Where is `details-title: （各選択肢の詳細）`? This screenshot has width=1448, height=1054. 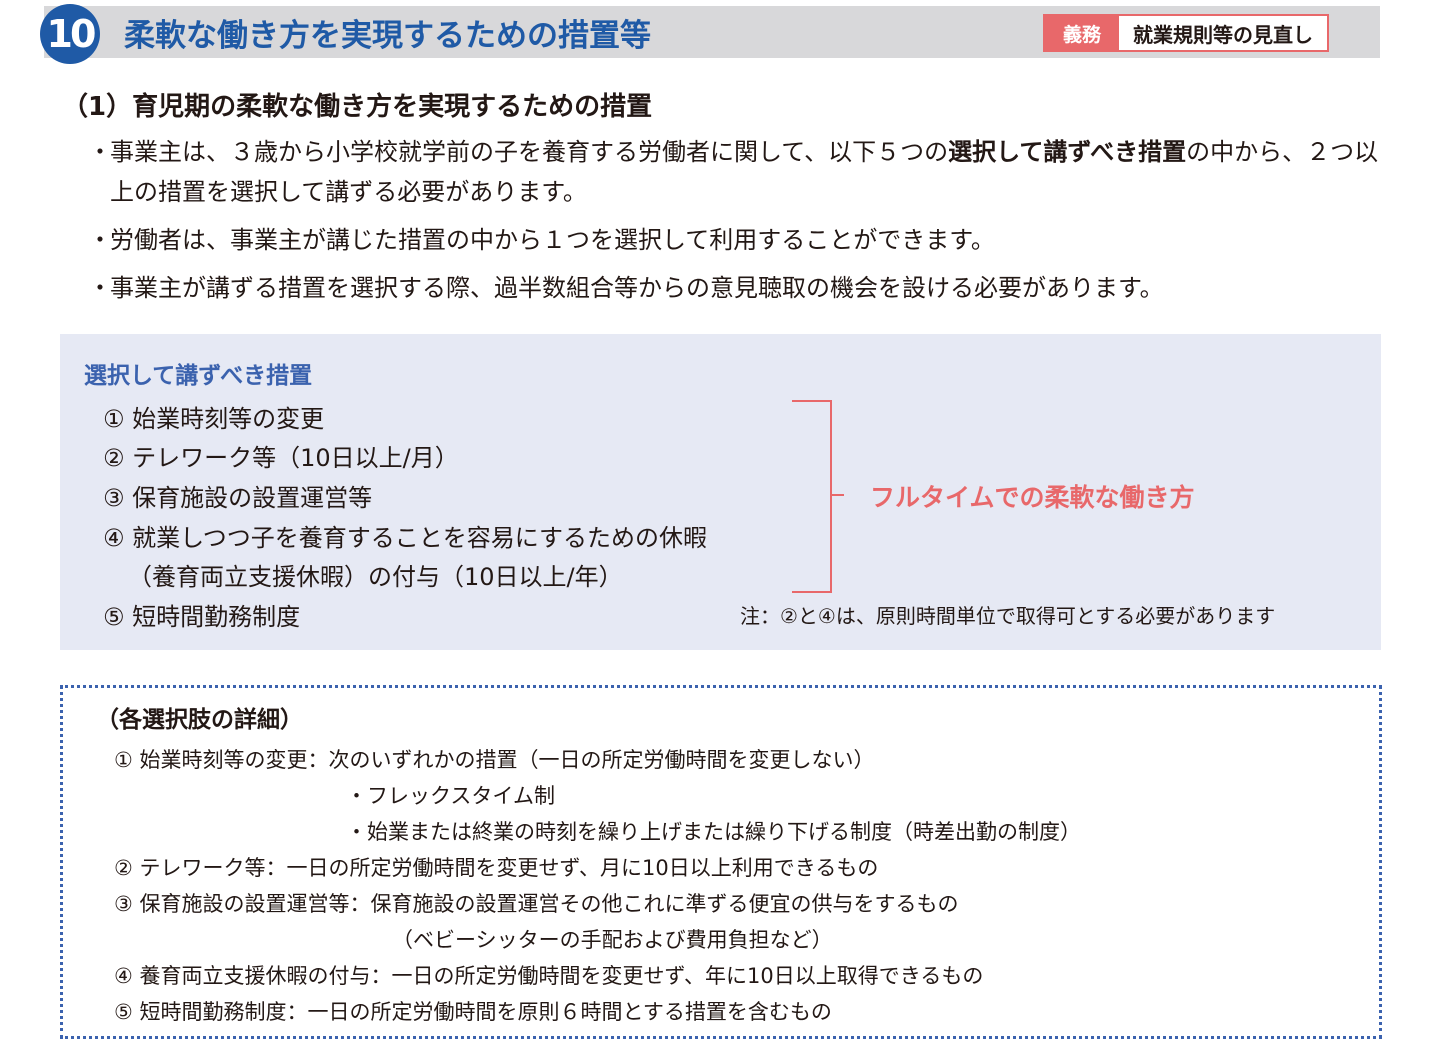 details-title: （各選択肢の詳細） is located at coordinates (199, 720).